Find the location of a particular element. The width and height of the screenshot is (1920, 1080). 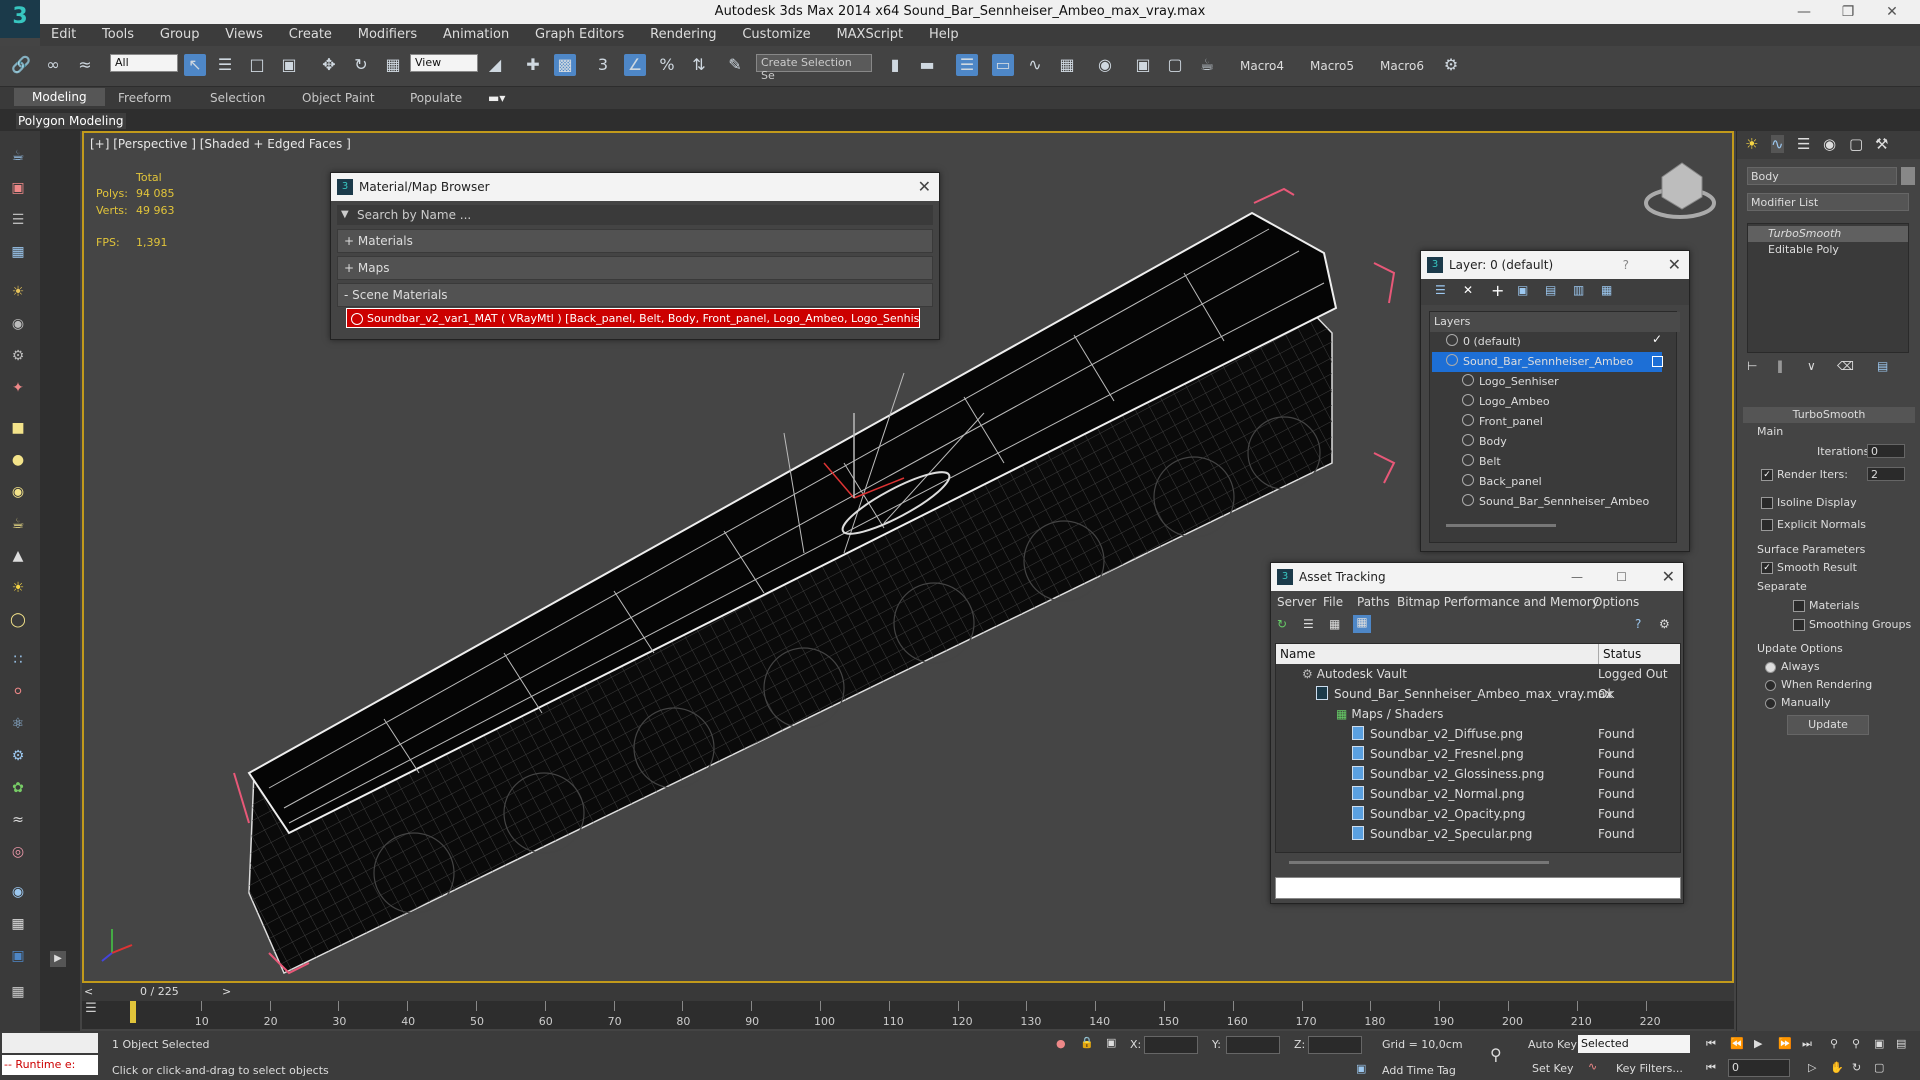

set-key-button: Set Key is located at coordinates (1553, 1068).